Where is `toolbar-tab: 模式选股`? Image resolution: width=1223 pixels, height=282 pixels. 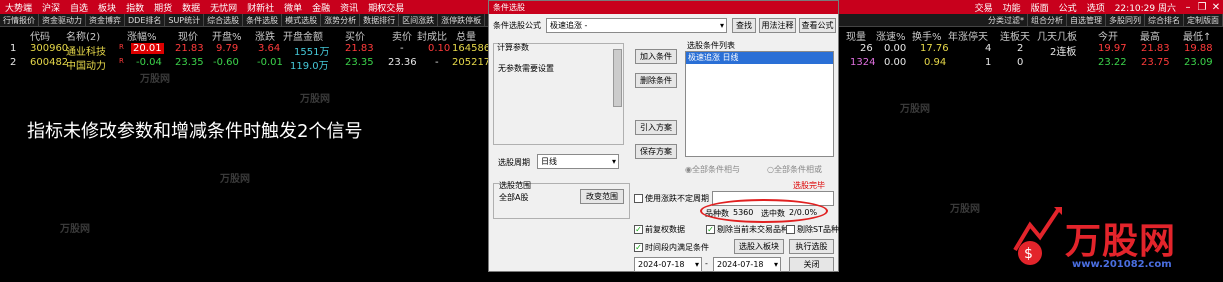
toolbar-tab: 模式选股 is located at coordinates (302, 20).